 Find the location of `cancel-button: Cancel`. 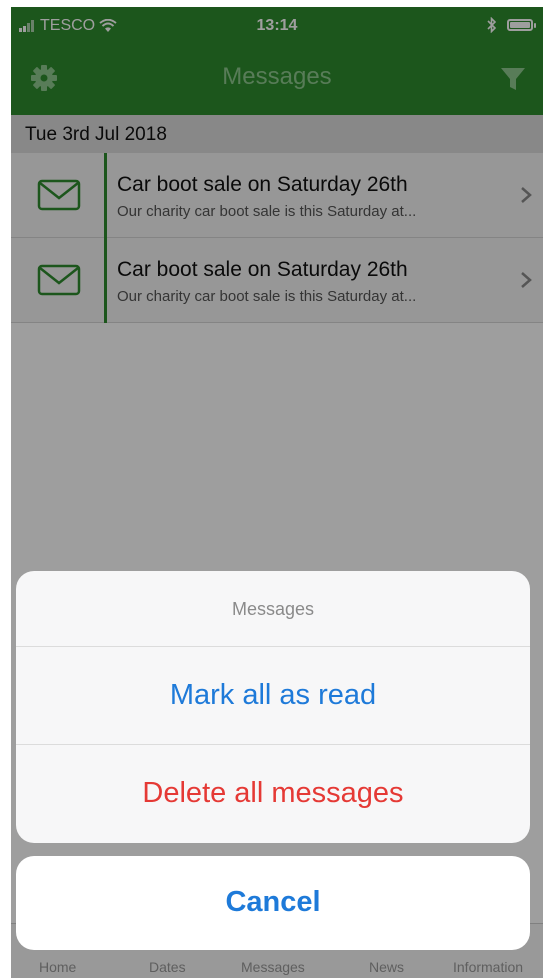

cancel-button: Cancel is located at coordinates (273, 903).